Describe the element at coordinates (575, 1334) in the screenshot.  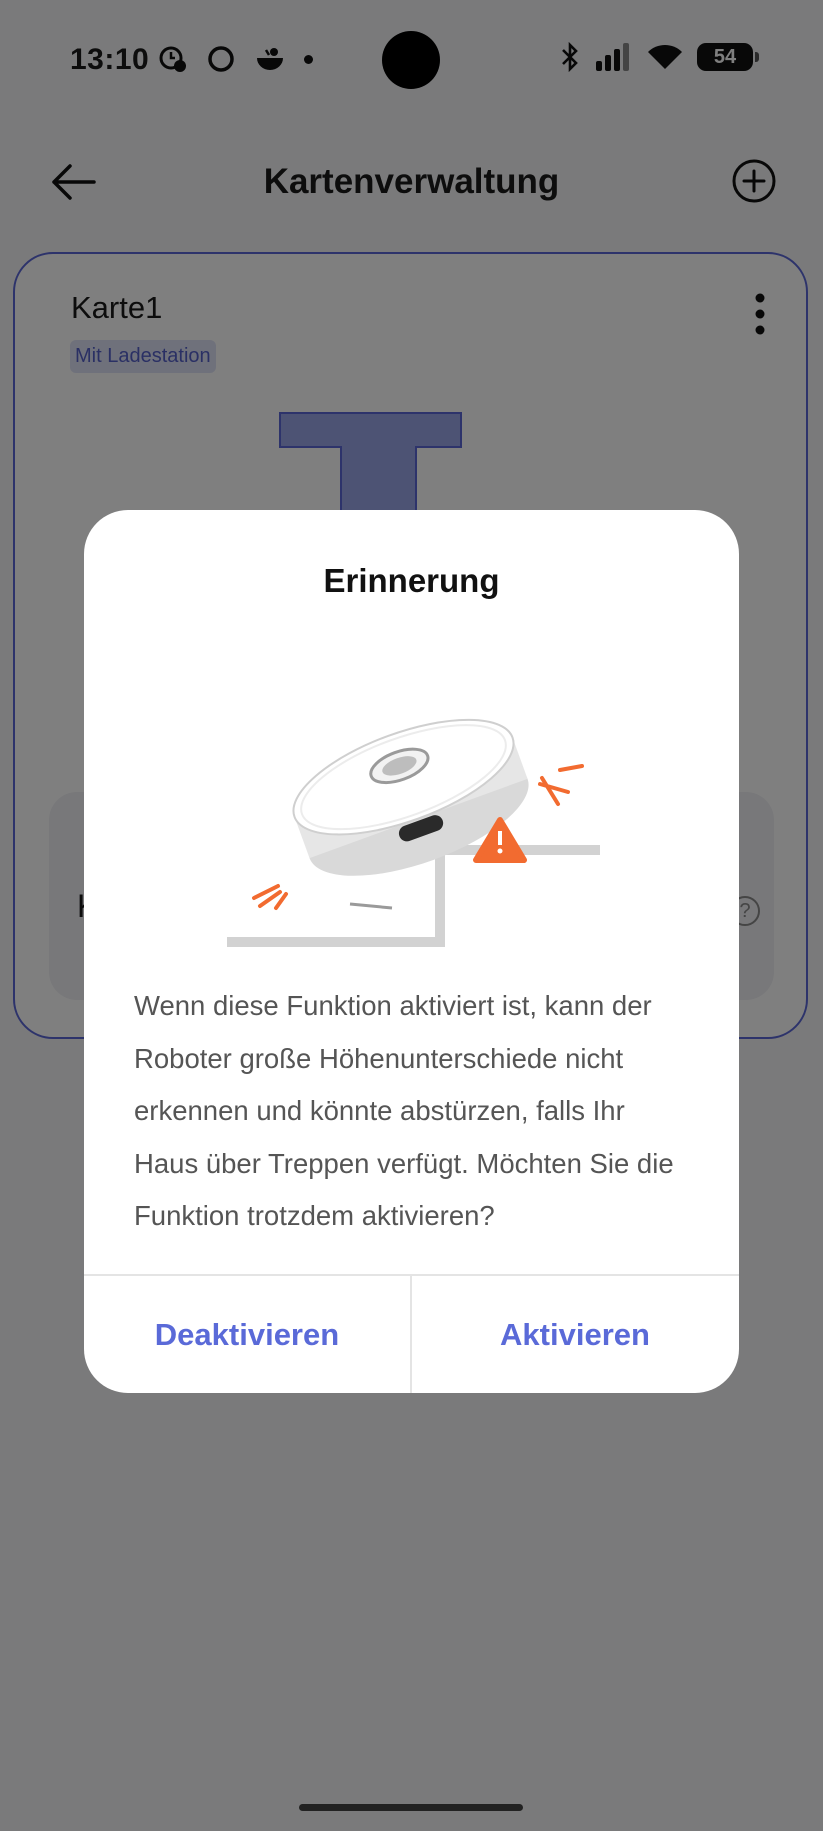
I see `activate-button: Aktivieren` at that location.